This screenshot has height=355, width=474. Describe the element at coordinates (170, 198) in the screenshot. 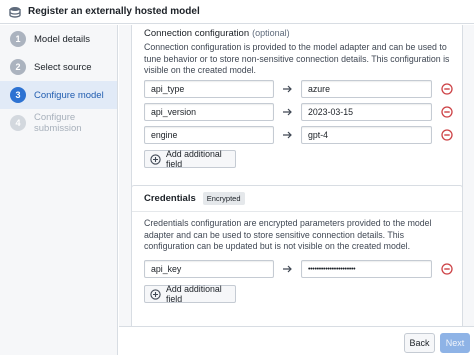

I see `credentials-title: Credentials` at that location.